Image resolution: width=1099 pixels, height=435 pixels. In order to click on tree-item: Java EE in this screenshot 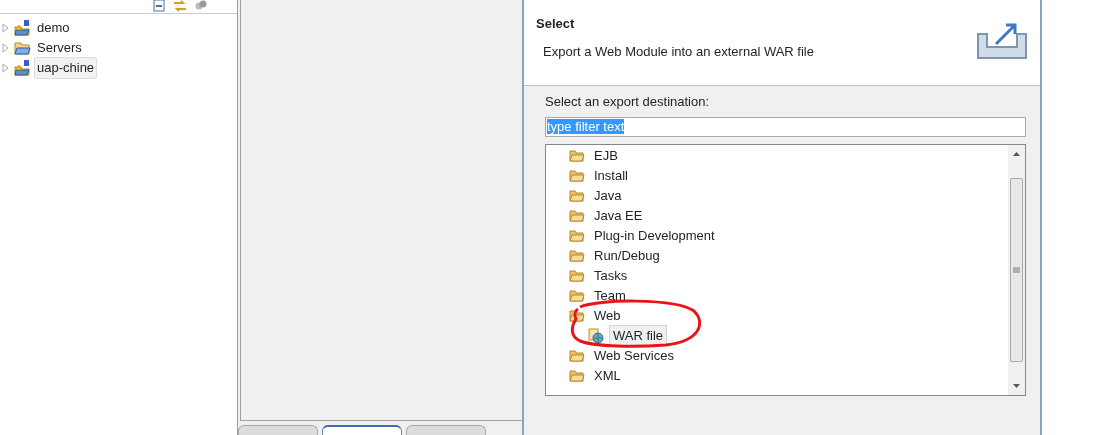, I will do `click(618, 215)`.